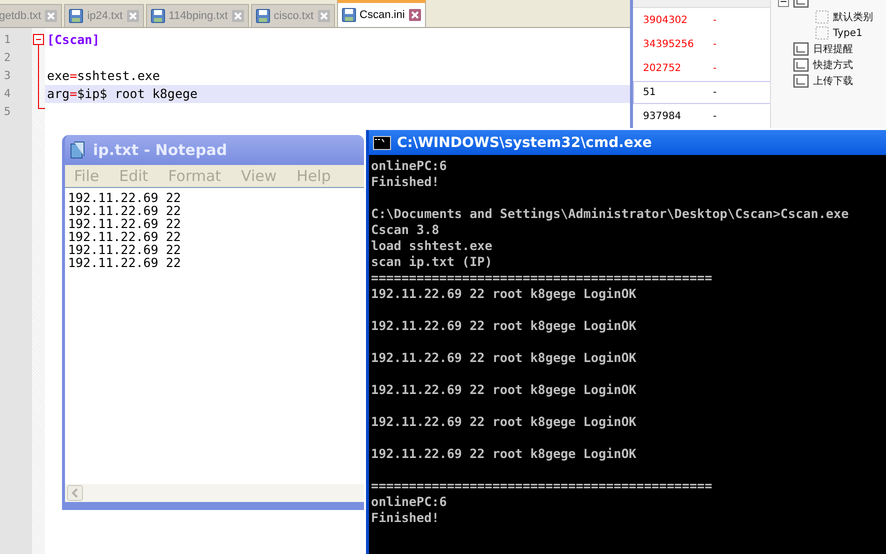 The image size is (886, 554). I want to click on tree-item: 上传下载, so click(833, 81).